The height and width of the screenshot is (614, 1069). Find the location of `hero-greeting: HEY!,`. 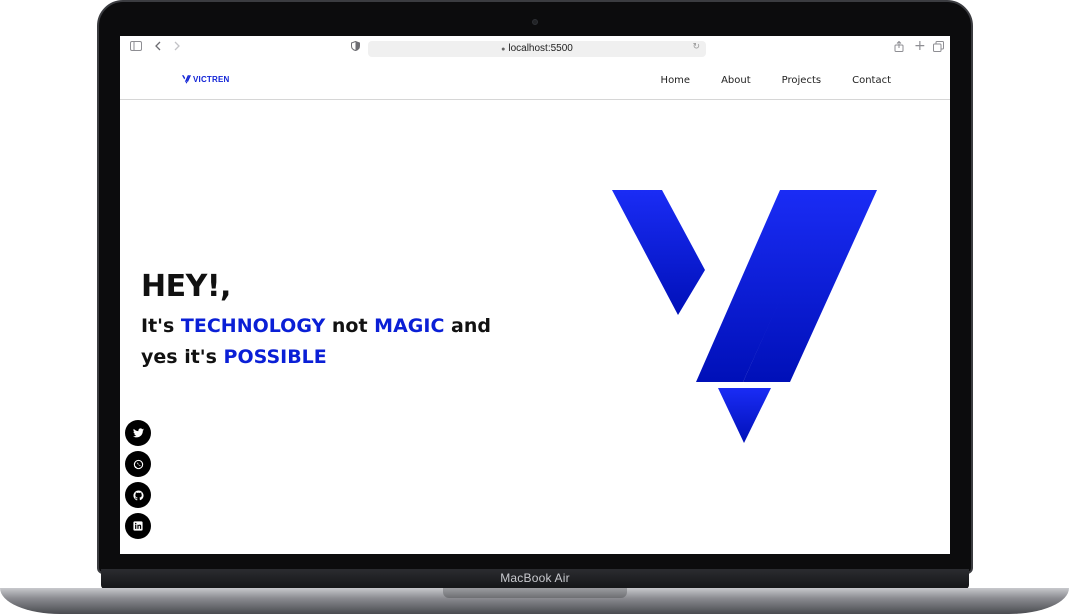

hero-greeting: HEY!, is located at coordinates (186, 286).